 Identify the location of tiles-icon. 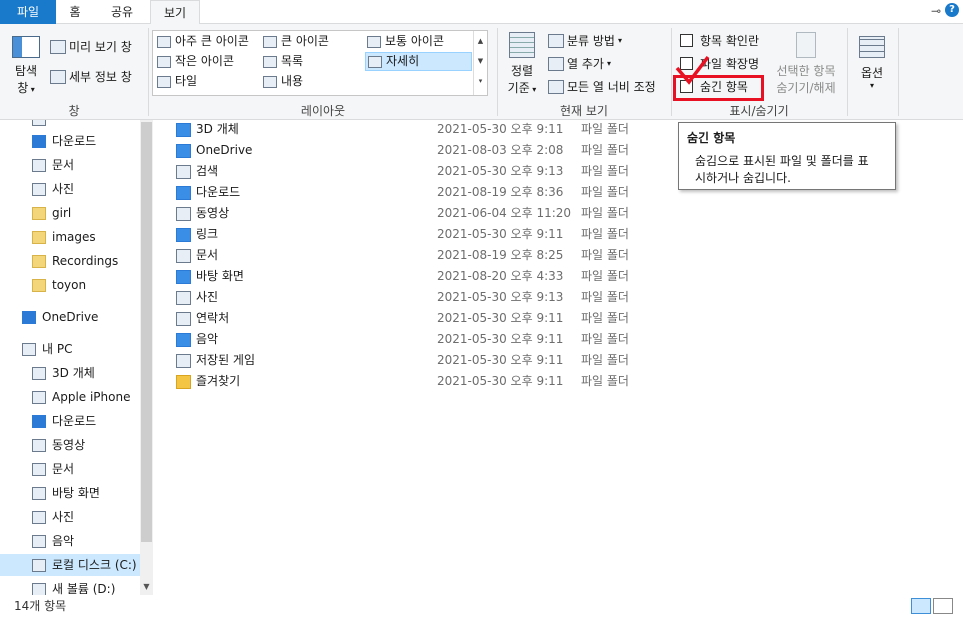
(164, 81).